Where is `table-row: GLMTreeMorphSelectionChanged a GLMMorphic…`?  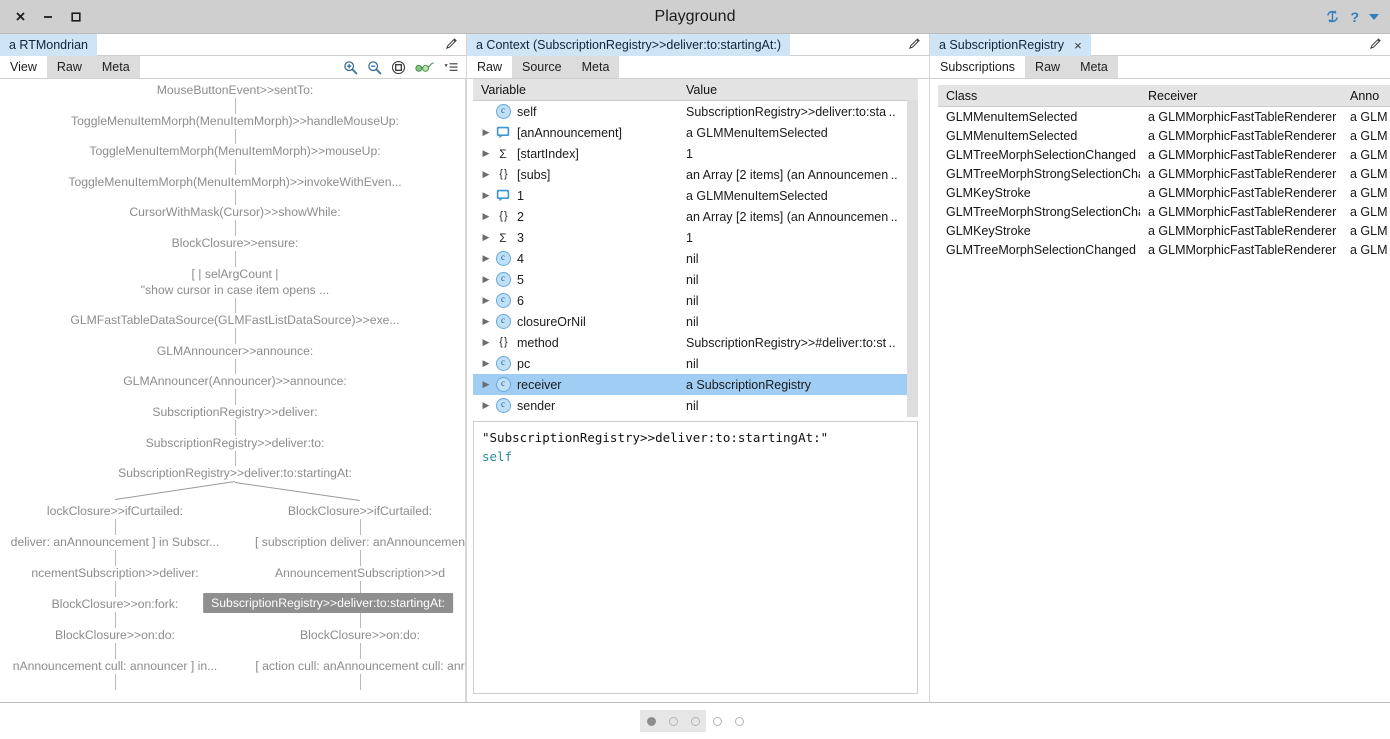 table-row: GLMTreeMorphSelectionChanged a GLMMorphic… is located at coordinates (1164, 154).